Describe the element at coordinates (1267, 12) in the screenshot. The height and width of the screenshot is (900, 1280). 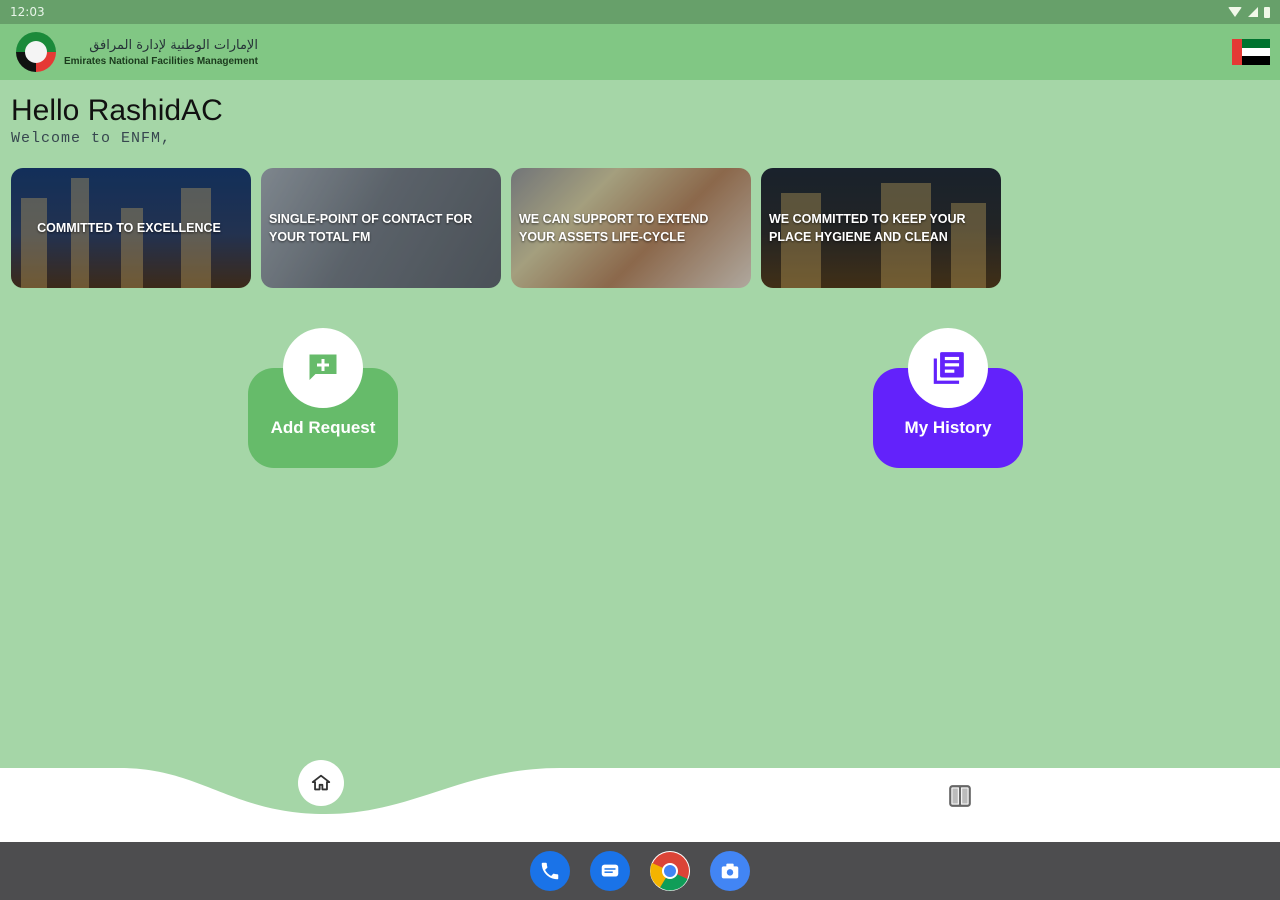
I see `battery-icon` at that location.